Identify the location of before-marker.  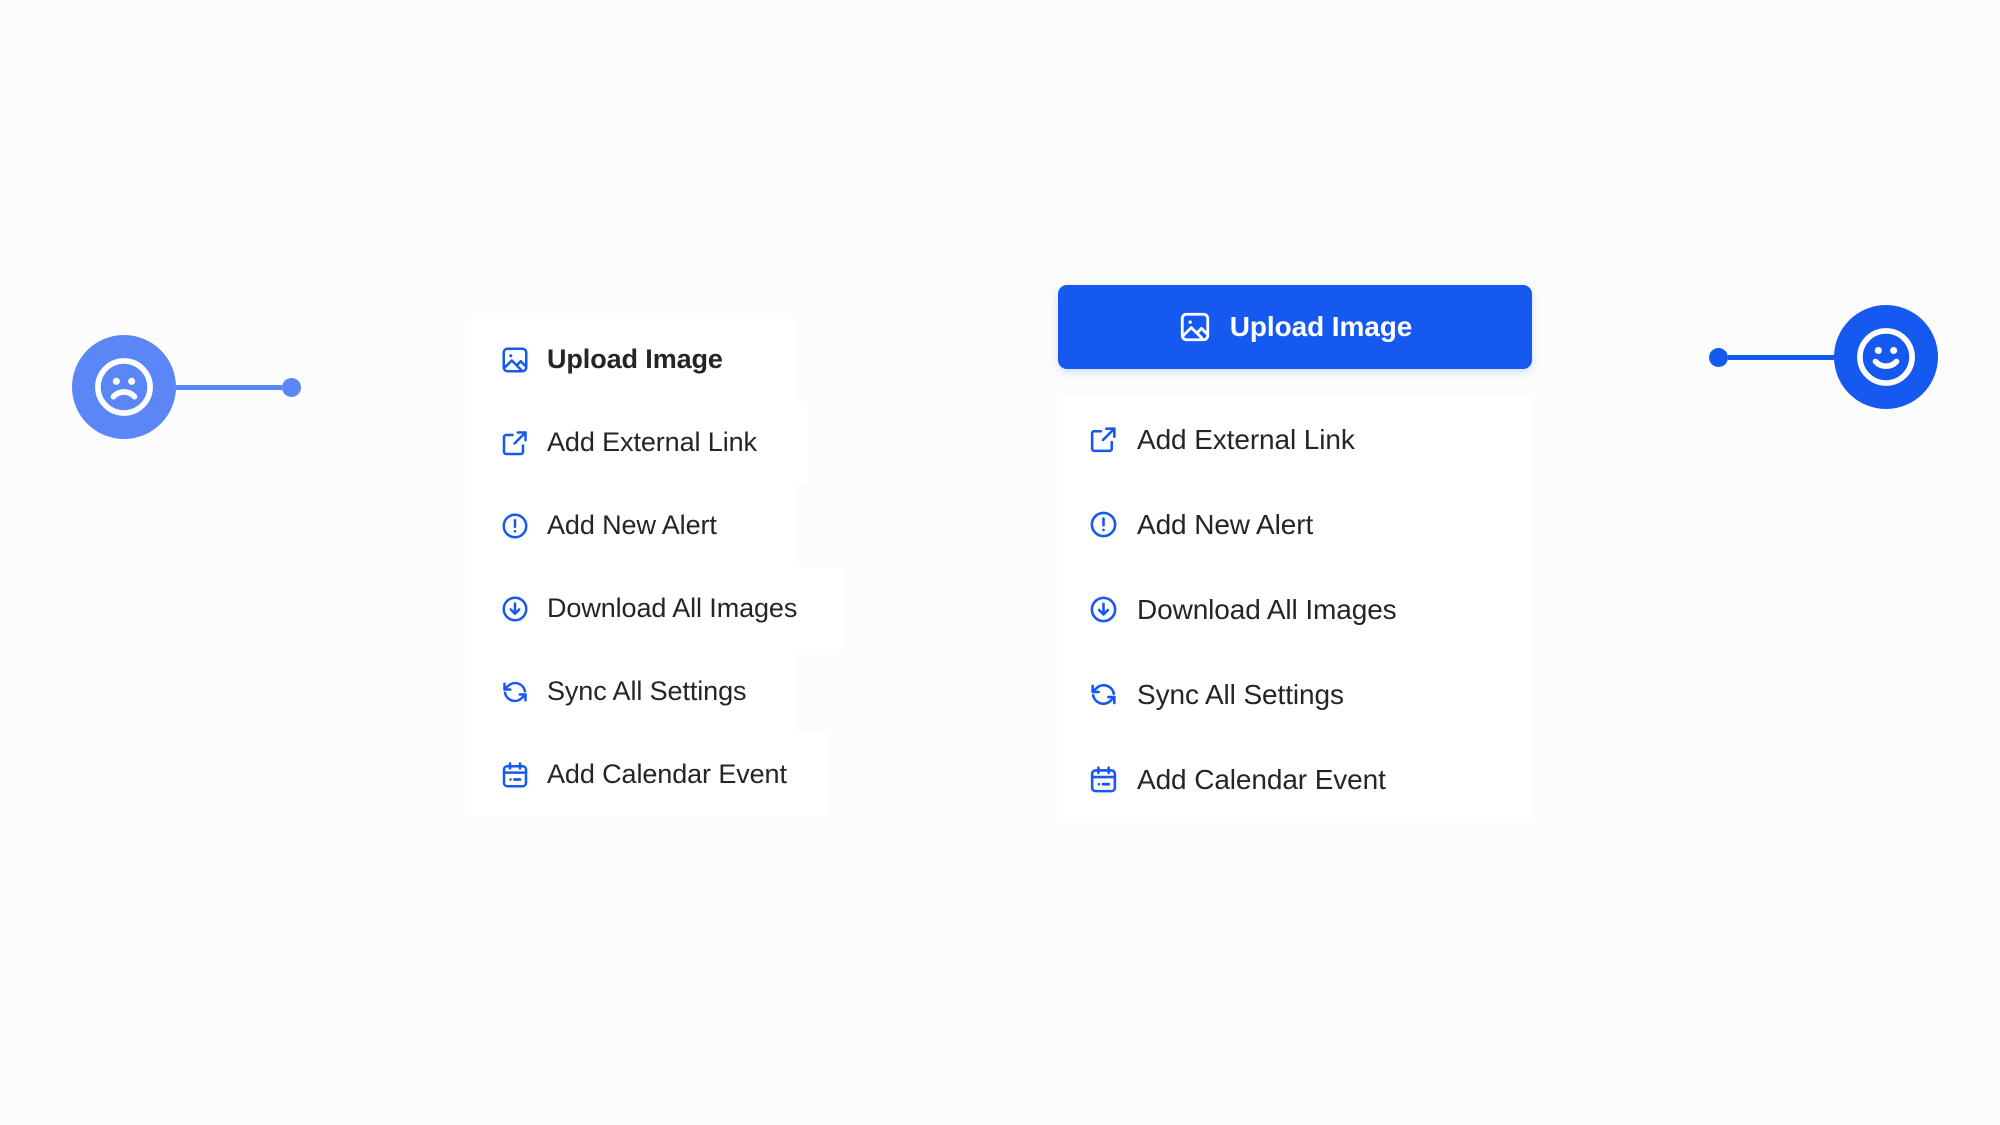
(186, 387).